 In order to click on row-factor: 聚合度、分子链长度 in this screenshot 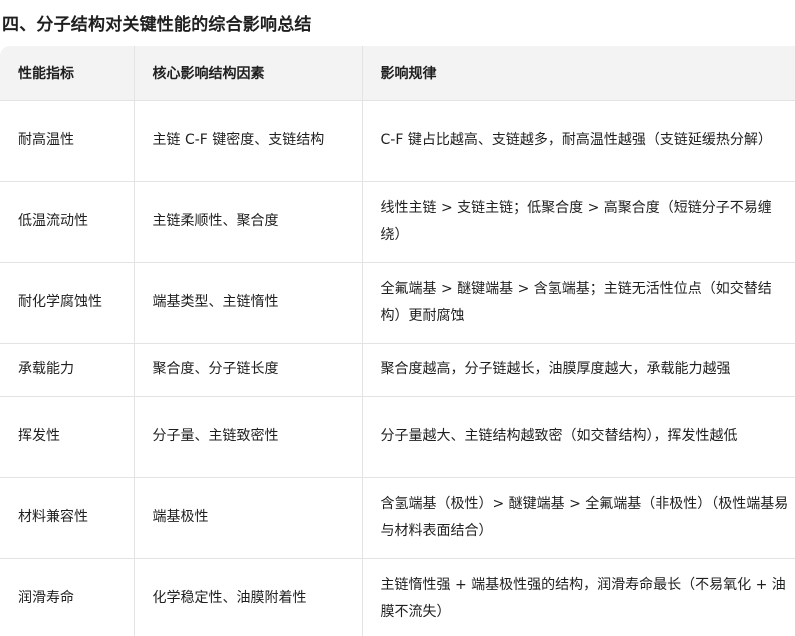, I will do `click(248, 369)`.